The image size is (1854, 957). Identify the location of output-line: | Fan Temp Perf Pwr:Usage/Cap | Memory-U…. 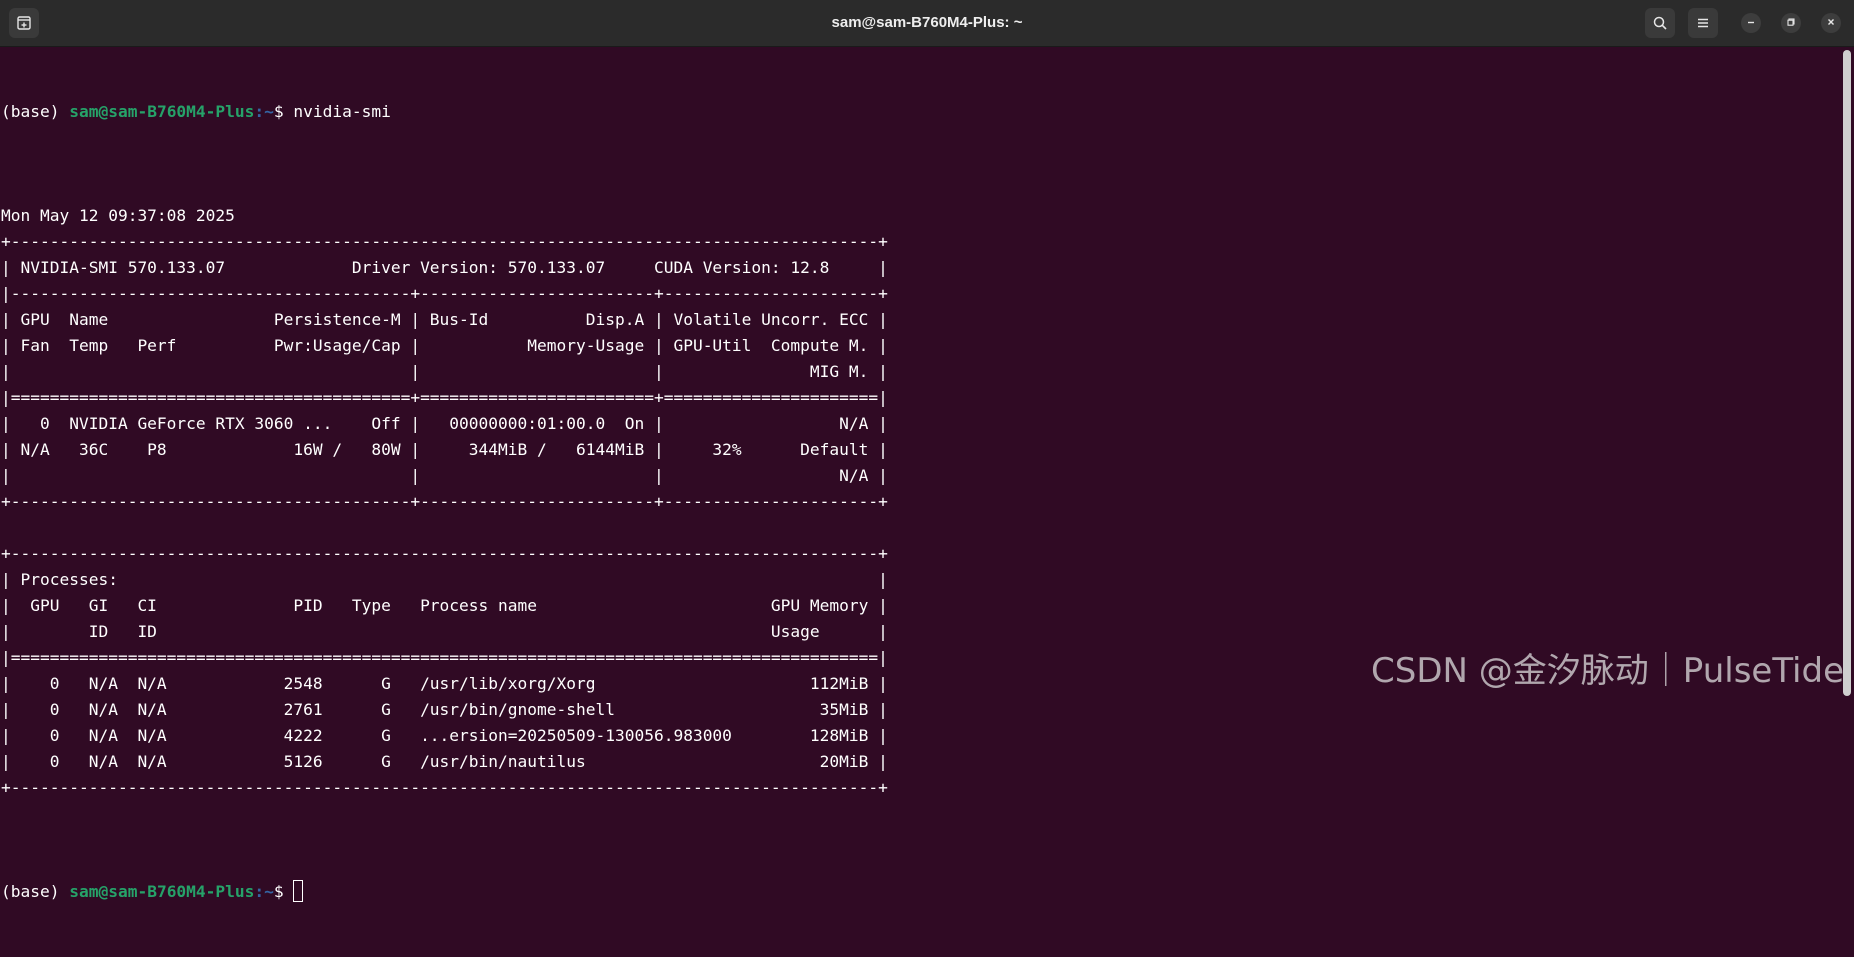
(444, 345).